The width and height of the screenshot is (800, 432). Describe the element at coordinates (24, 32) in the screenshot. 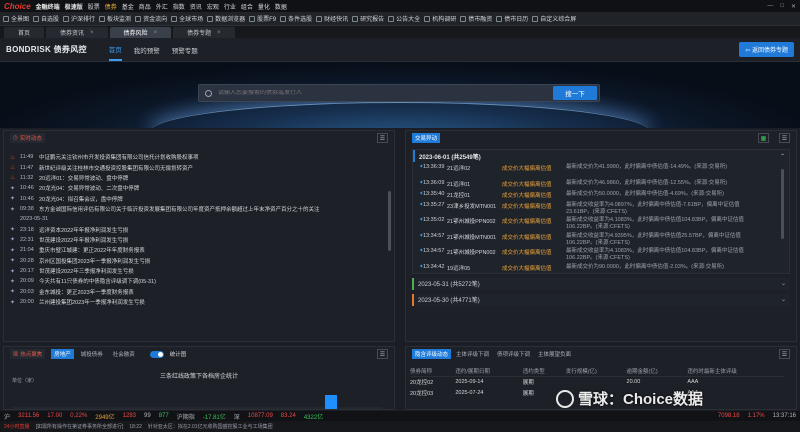

I see `tab-home: 首页` at that location.